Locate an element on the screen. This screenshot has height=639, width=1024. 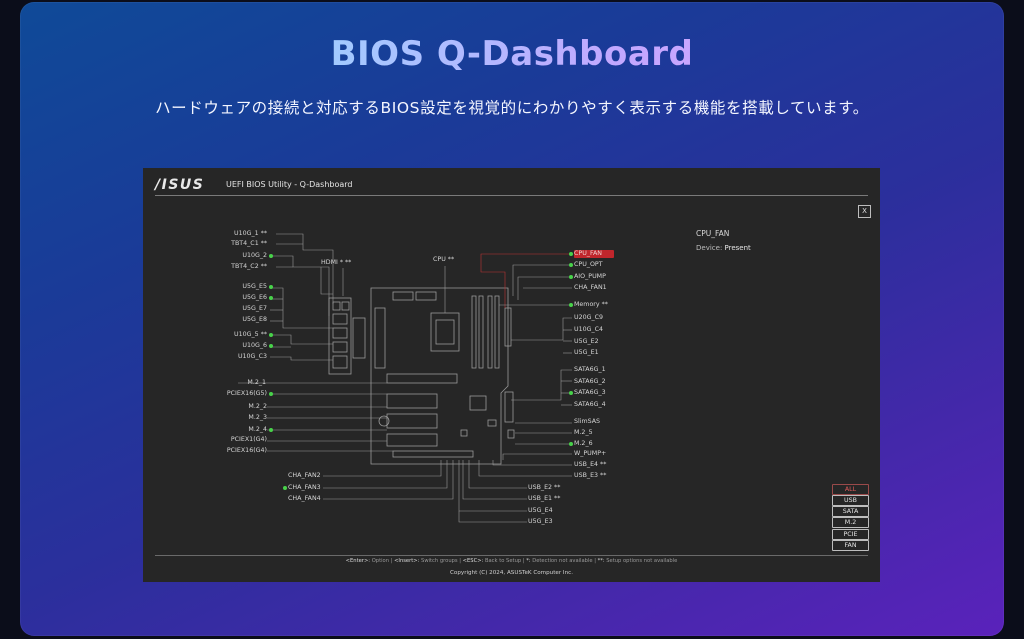
connector-label-text: U10G_C3 is located at coordinates (252, 356).